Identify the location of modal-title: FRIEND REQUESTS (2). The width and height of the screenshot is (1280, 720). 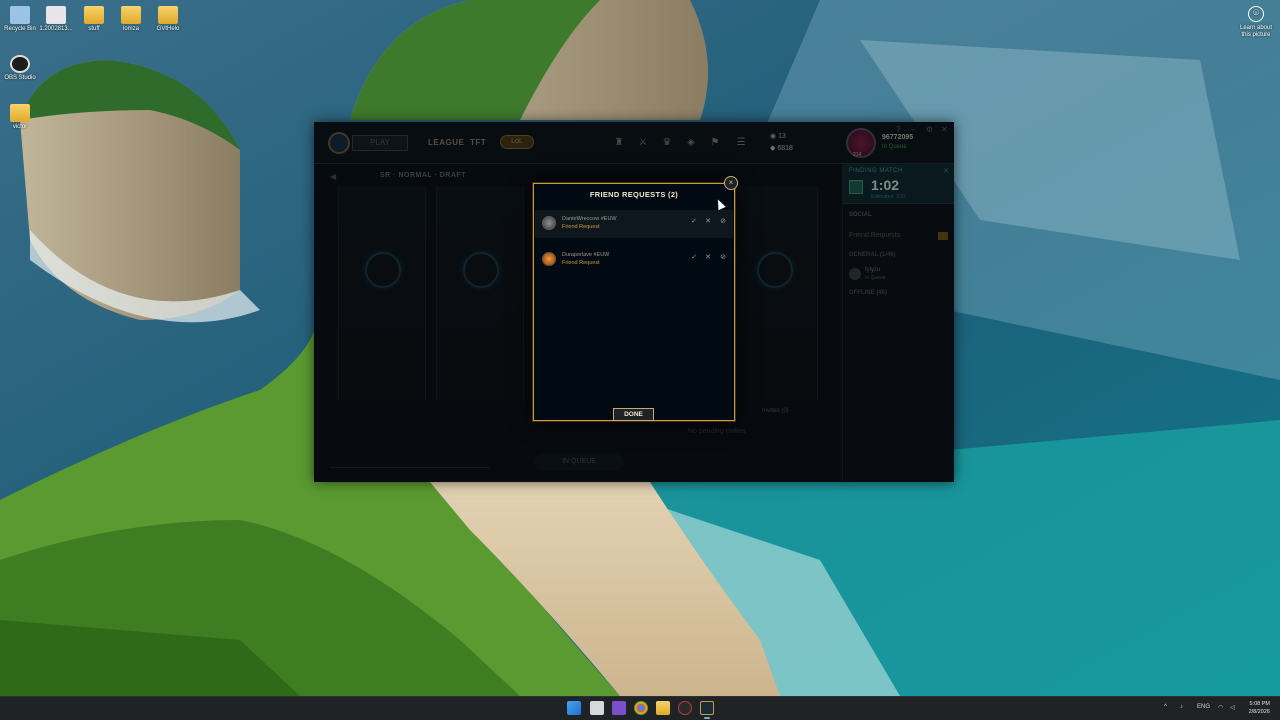
(634, 194).